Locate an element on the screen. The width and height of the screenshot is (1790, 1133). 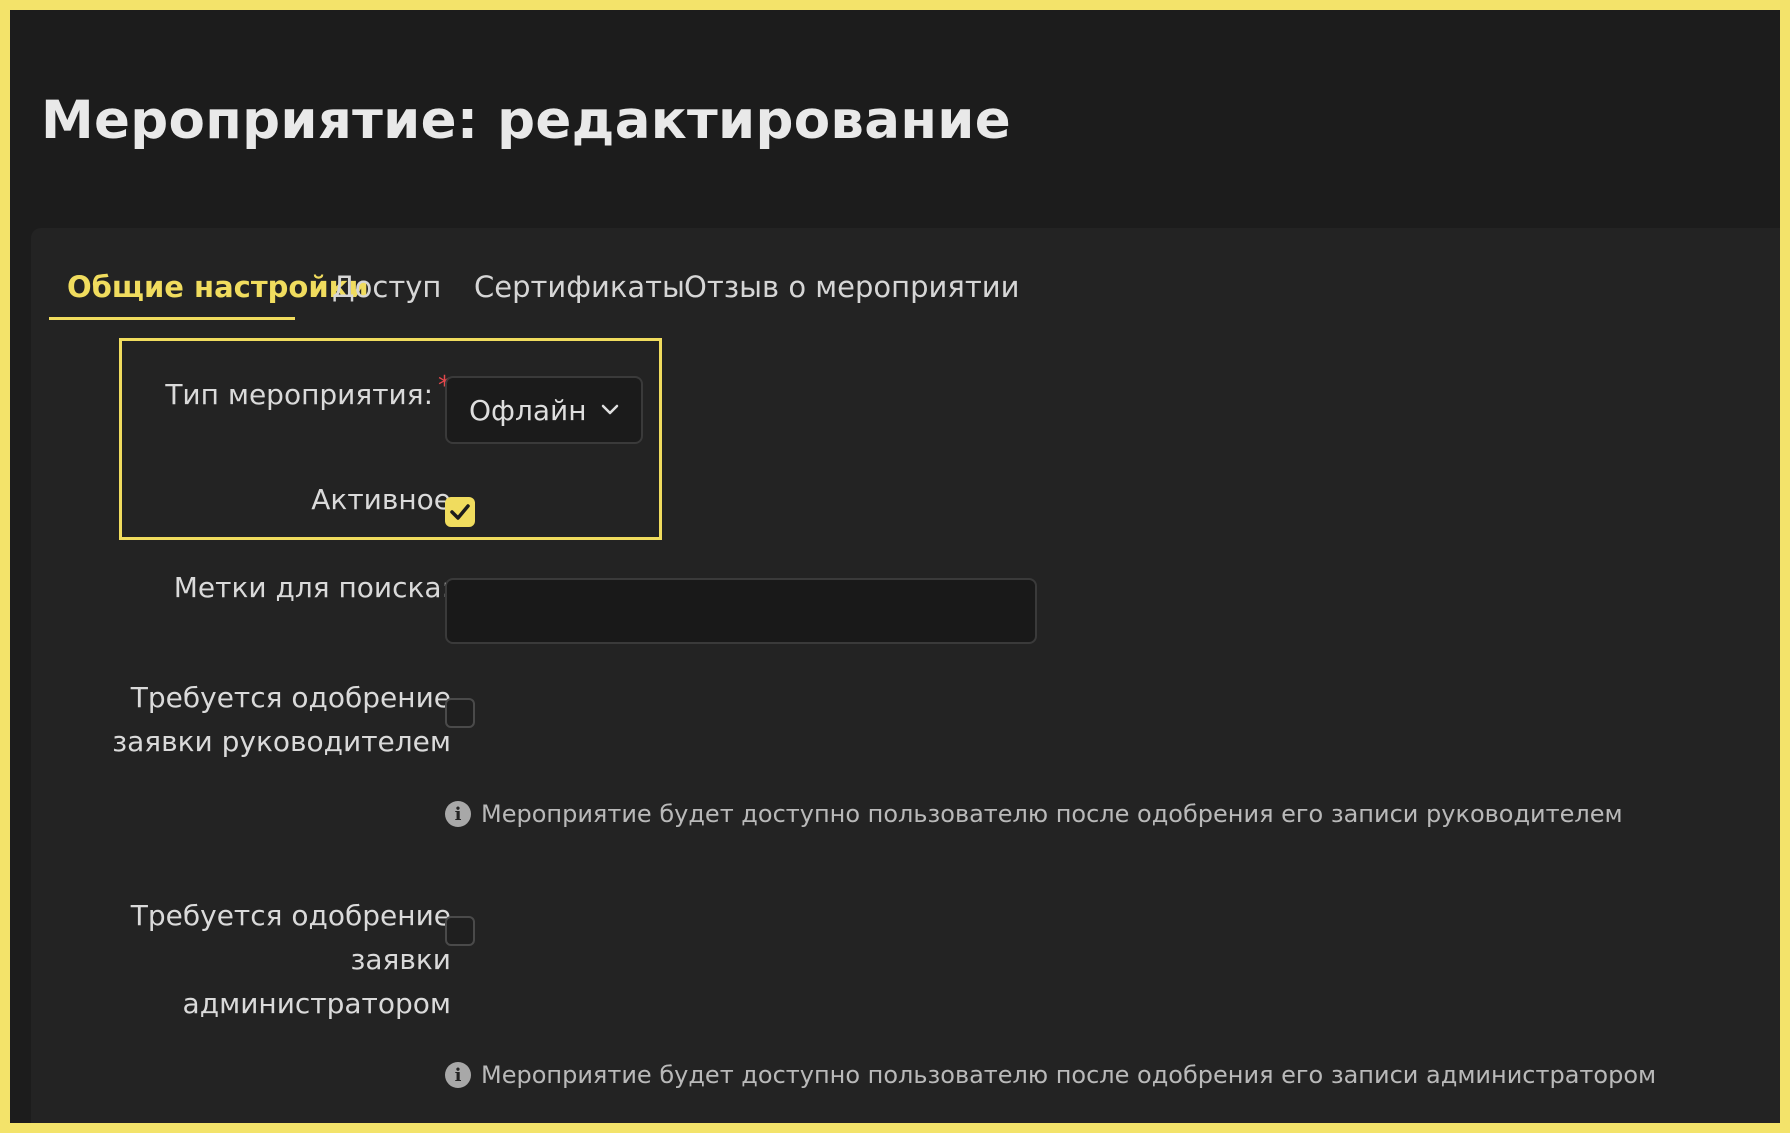
event-type-value: Офлайн is located at coordinates (528, 410).